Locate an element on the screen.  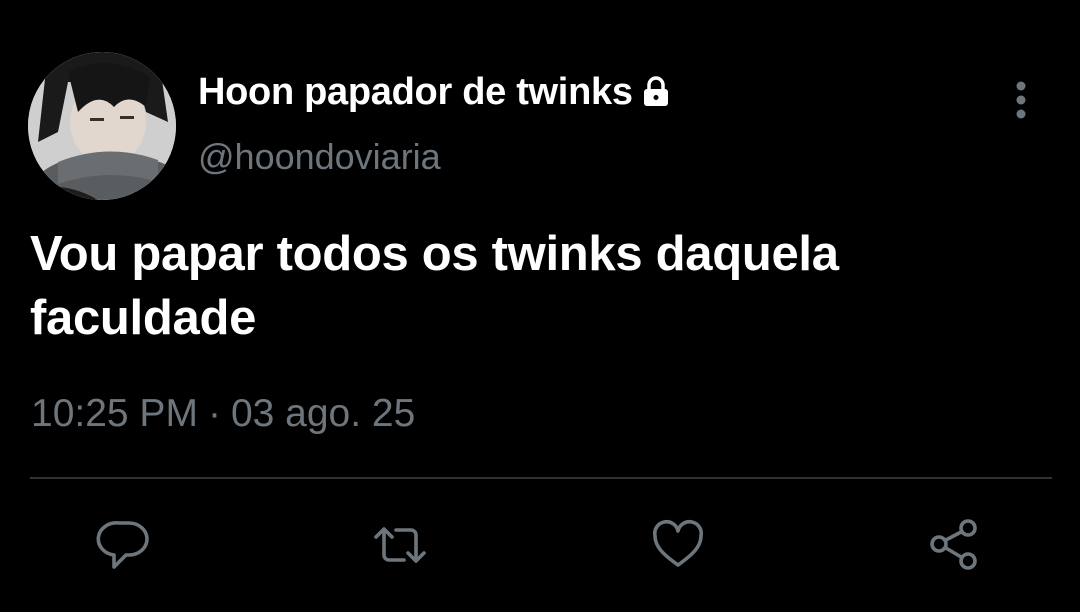
tweet-time: 10:25 PM is located at coordinates (114, 414).